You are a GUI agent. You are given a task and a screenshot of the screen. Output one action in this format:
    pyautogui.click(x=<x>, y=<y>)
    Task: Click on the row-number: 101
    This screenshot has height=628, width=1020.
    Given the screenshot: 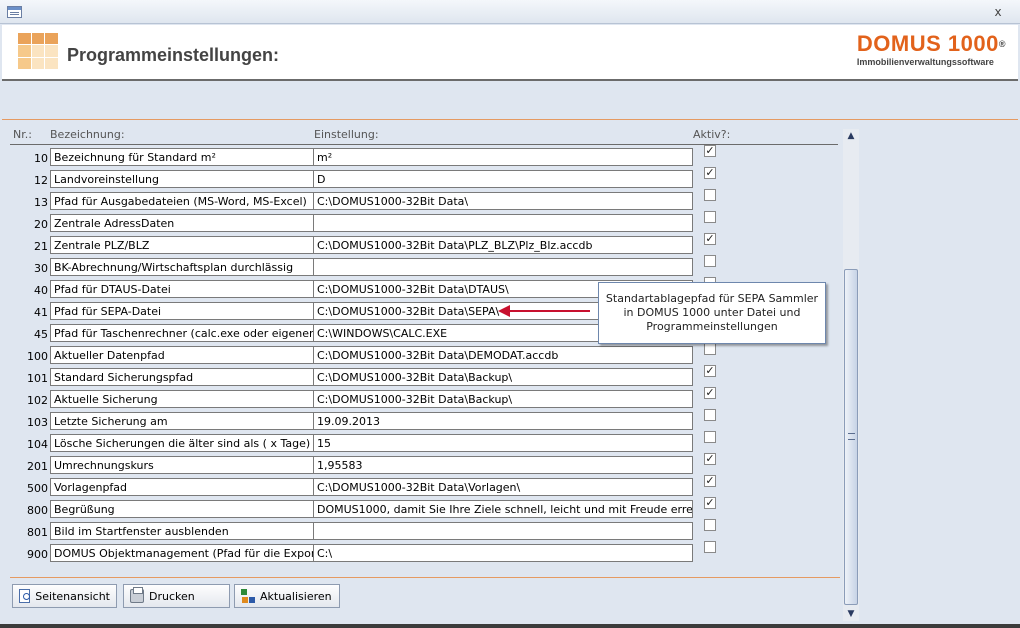 What is the action you would take?
    pyautogui.click(x=37, y=378)
    